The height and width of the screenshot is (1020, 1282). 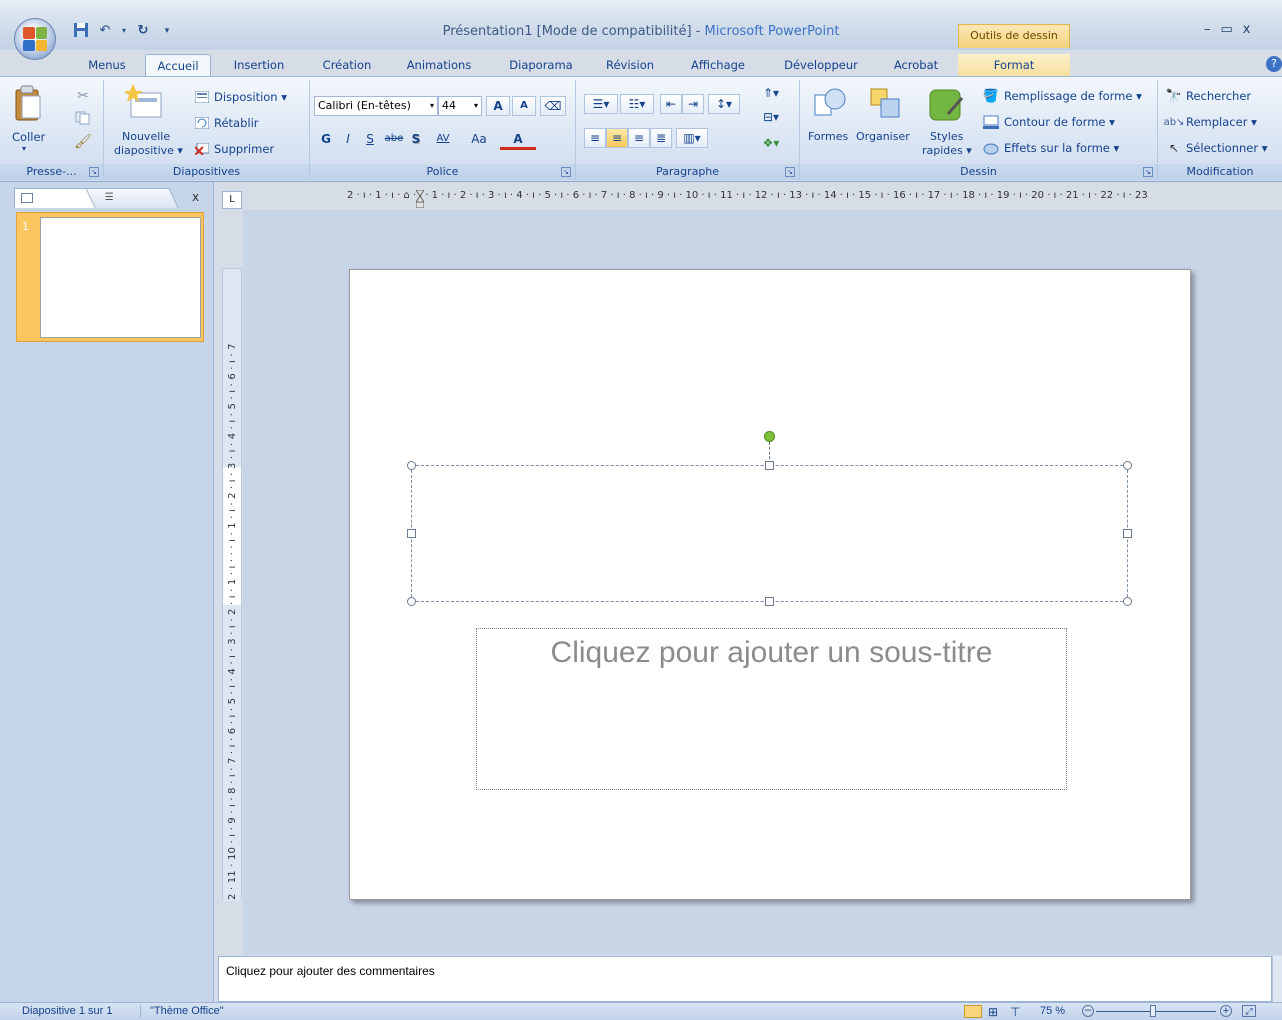 I want to click on shape-outline-button: Contour de forme ▾, so click(x=1059, y=122).